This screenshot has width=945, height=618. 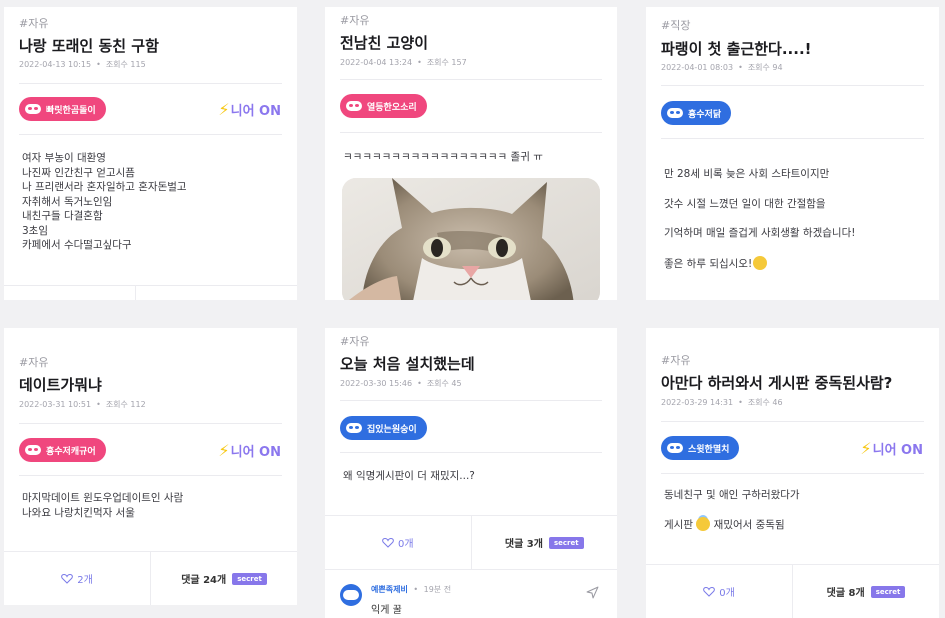 What do you see at coordinates (709, 449) in the screenshot?
I see `author-nickname: 스윗한멸치` at bounding box center [709, 449].